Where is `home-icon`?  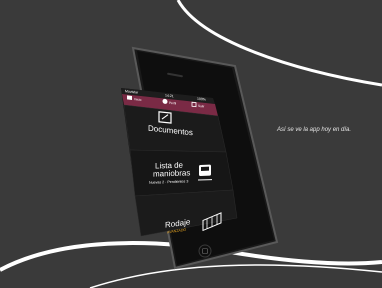 home-icon is located at coordinates (129, 97).